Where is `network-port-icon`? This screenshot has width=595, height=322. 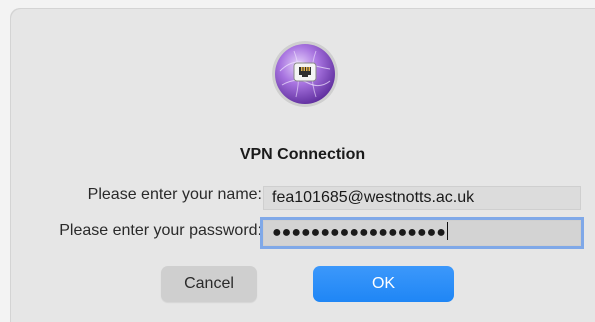
network-port-icon is located at coordinates (305, 74).